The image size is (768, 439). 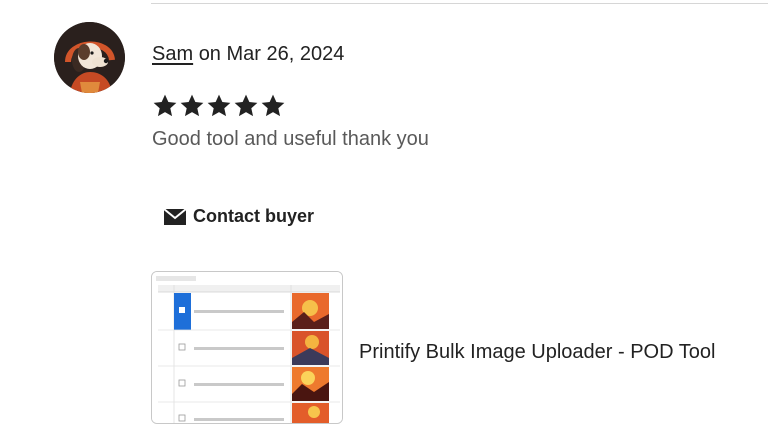 I want to click on product-screenshot-image, so click(x=247, y=347).